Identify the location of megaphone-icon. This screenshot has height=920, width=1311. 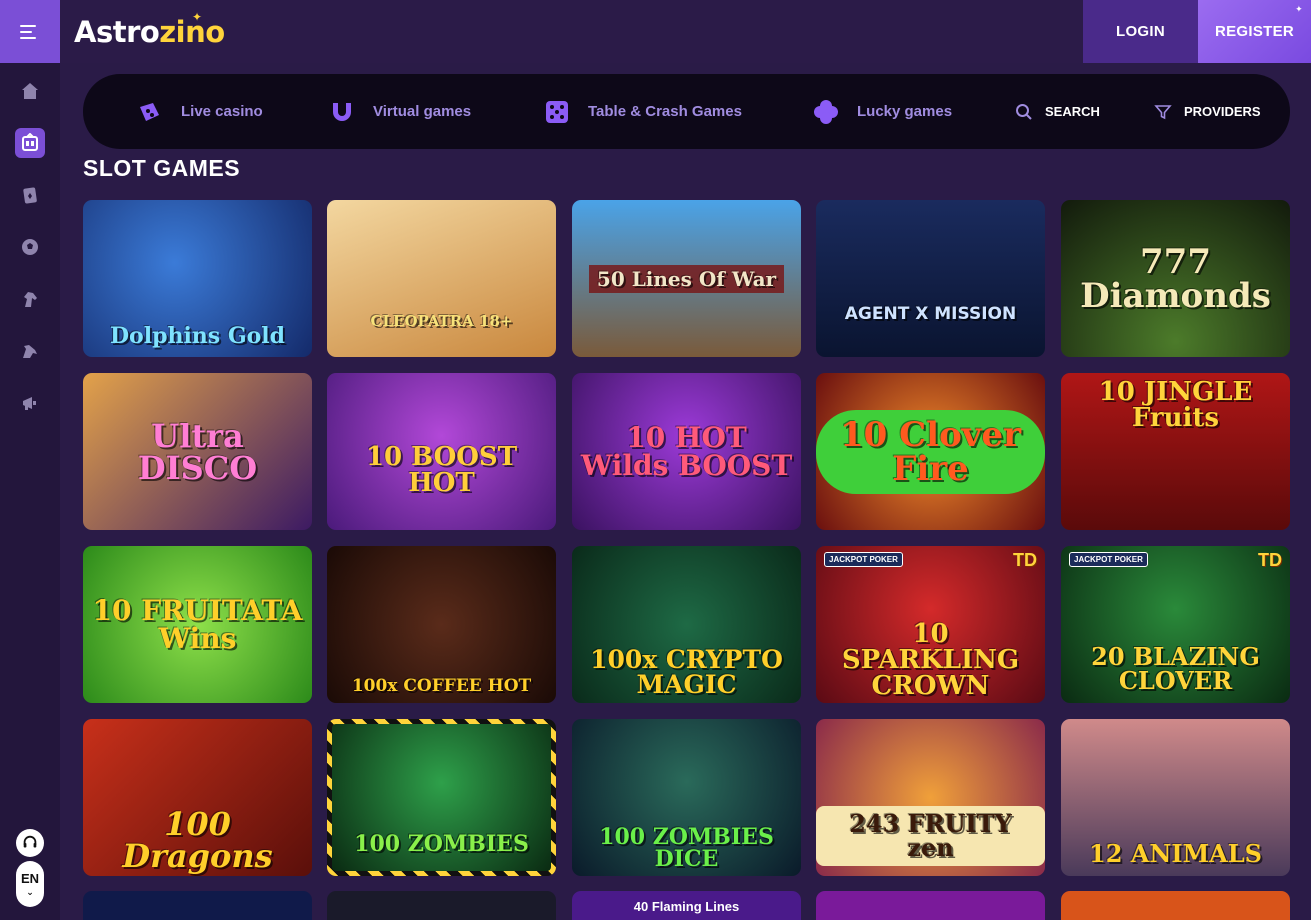
(29, 403).